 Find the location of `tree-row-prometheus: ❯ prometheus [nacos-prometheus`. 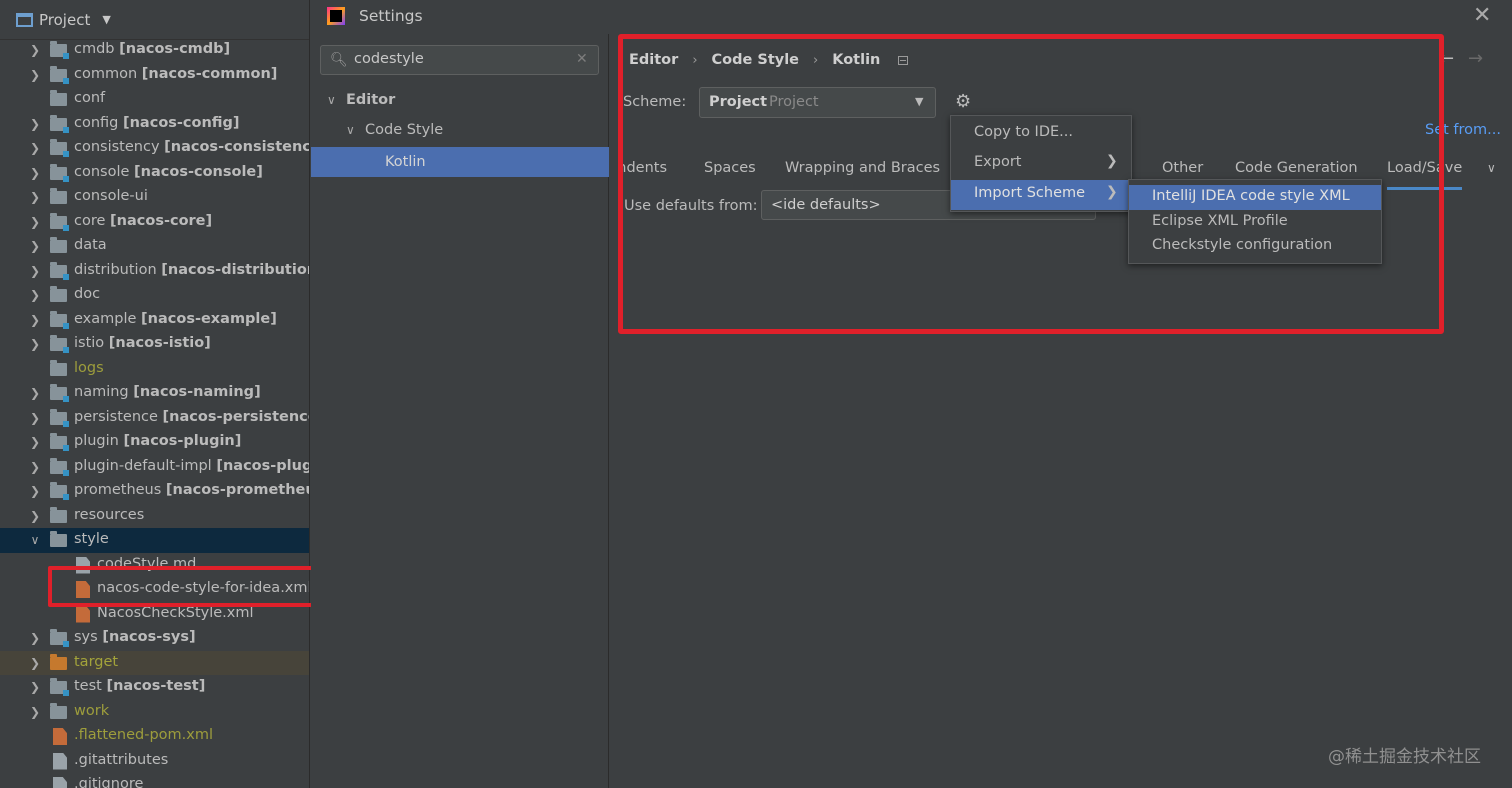

tree-row-prometheus: ❯ prometheus [nacos-prometheus is located at coordinates (154, 491).